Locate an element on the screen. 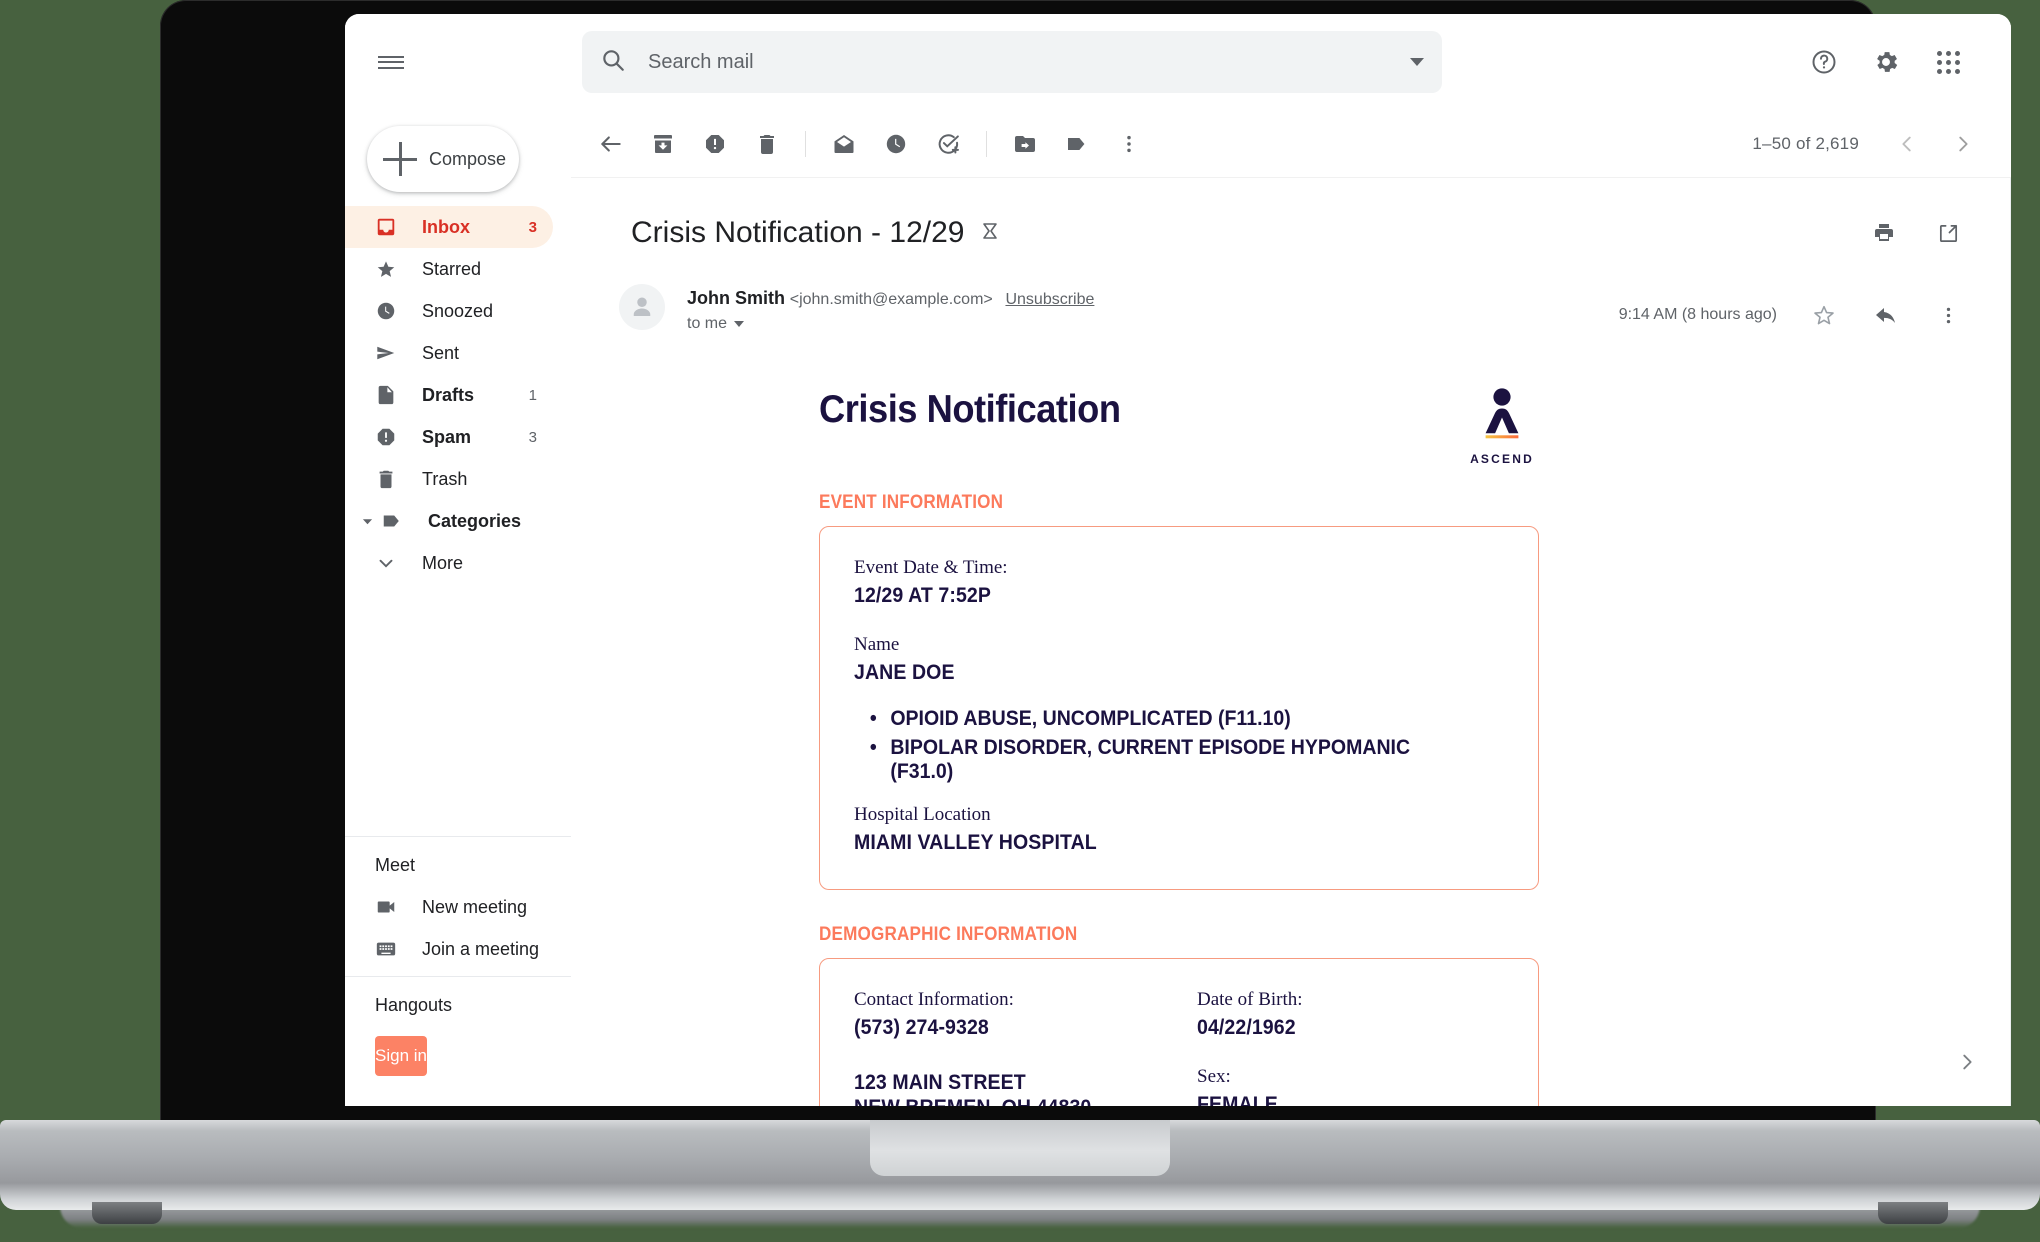  pagination-controls: 1–50 of 2,619 is located at coordinates (1870, 144).